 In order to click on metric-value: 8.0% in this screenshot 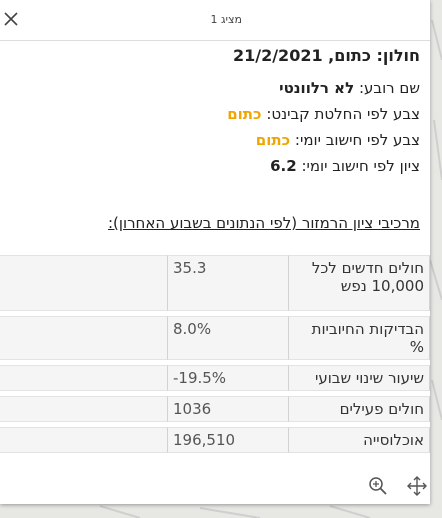, I will do `click(228, 338)`.